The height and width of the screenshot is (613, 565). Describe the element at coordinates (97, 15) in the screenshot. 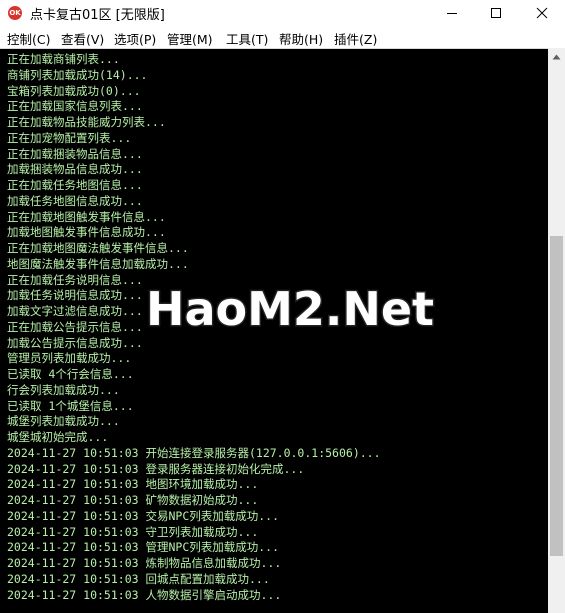

I see `window-title: 点卡复古01区 [无限版]` at that location.